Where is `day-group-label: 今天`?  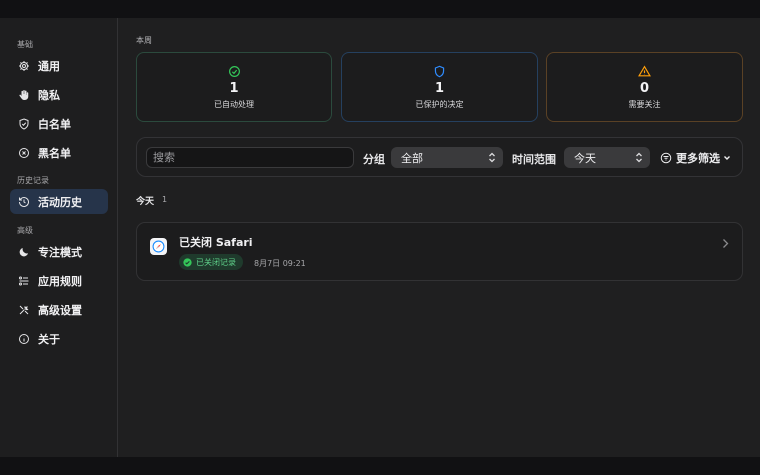 day-group-label: 今天 is located at coordinates (145, 202).